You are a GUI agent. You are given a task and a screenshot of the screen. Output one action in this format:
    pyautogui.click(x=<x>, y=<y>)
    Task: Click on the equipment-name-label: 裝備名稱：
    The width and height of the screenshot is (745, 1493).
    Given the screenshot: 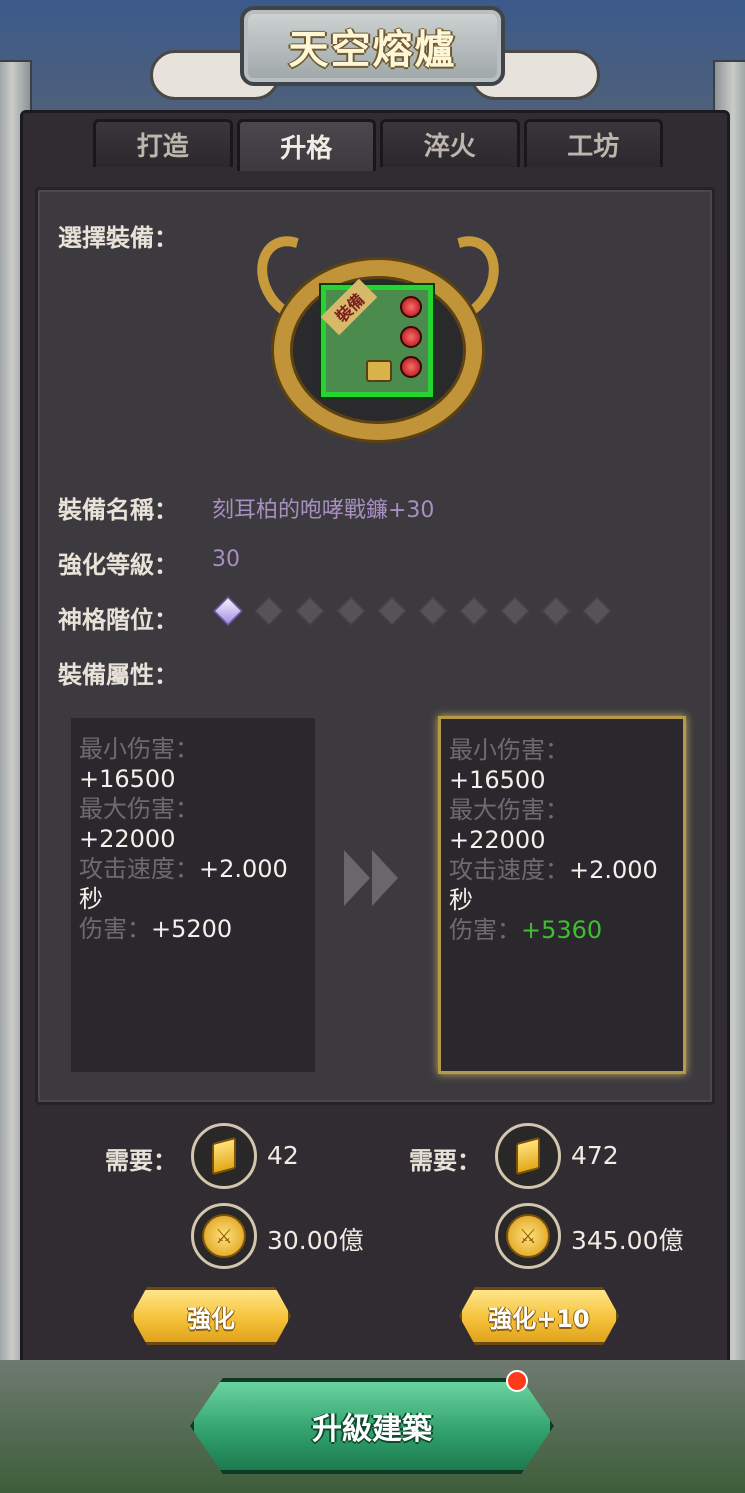 What is the action you would take?
    pyautogui.click(x=118, y=510)
    